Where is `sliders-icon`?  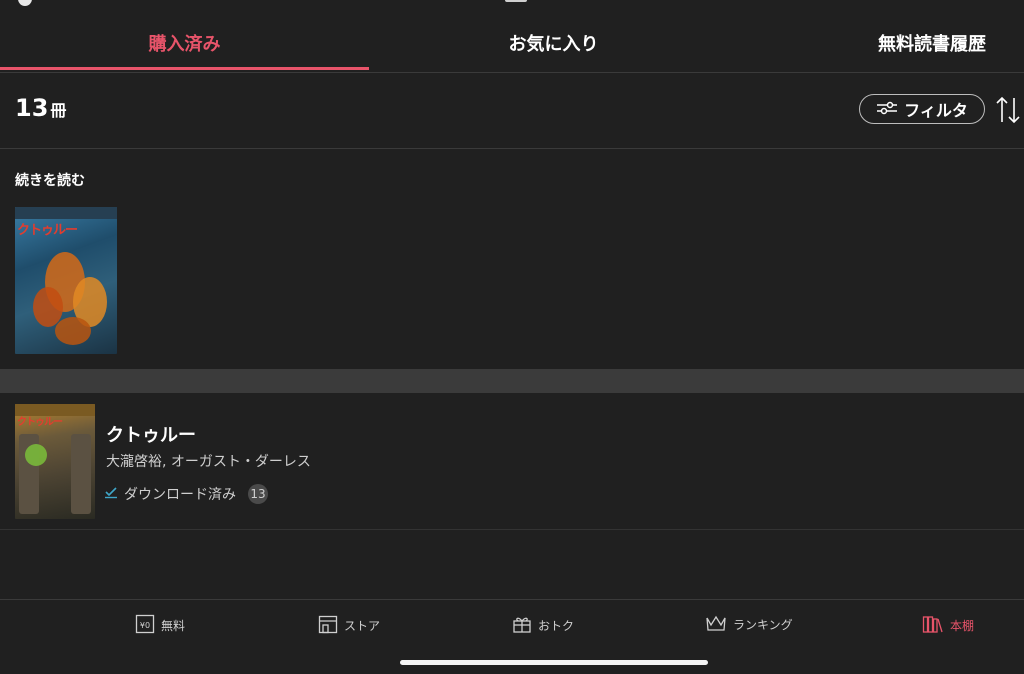 sliders-icon is located at coordinates (887, 109).